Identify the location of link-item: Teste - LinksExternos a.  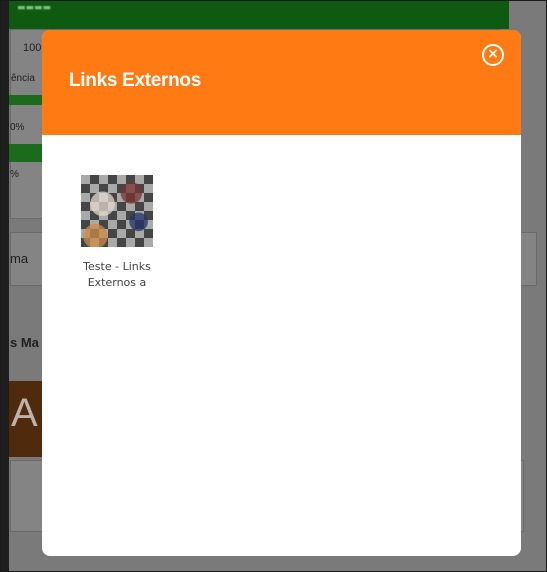
(117, 233).